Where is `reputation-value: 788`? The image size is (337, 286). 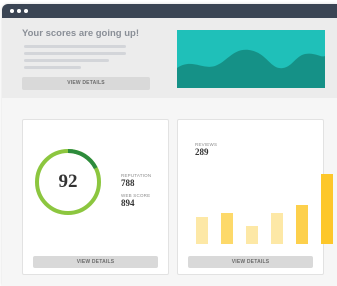
reputation-value: 788 is located at coordinates (128, 183).